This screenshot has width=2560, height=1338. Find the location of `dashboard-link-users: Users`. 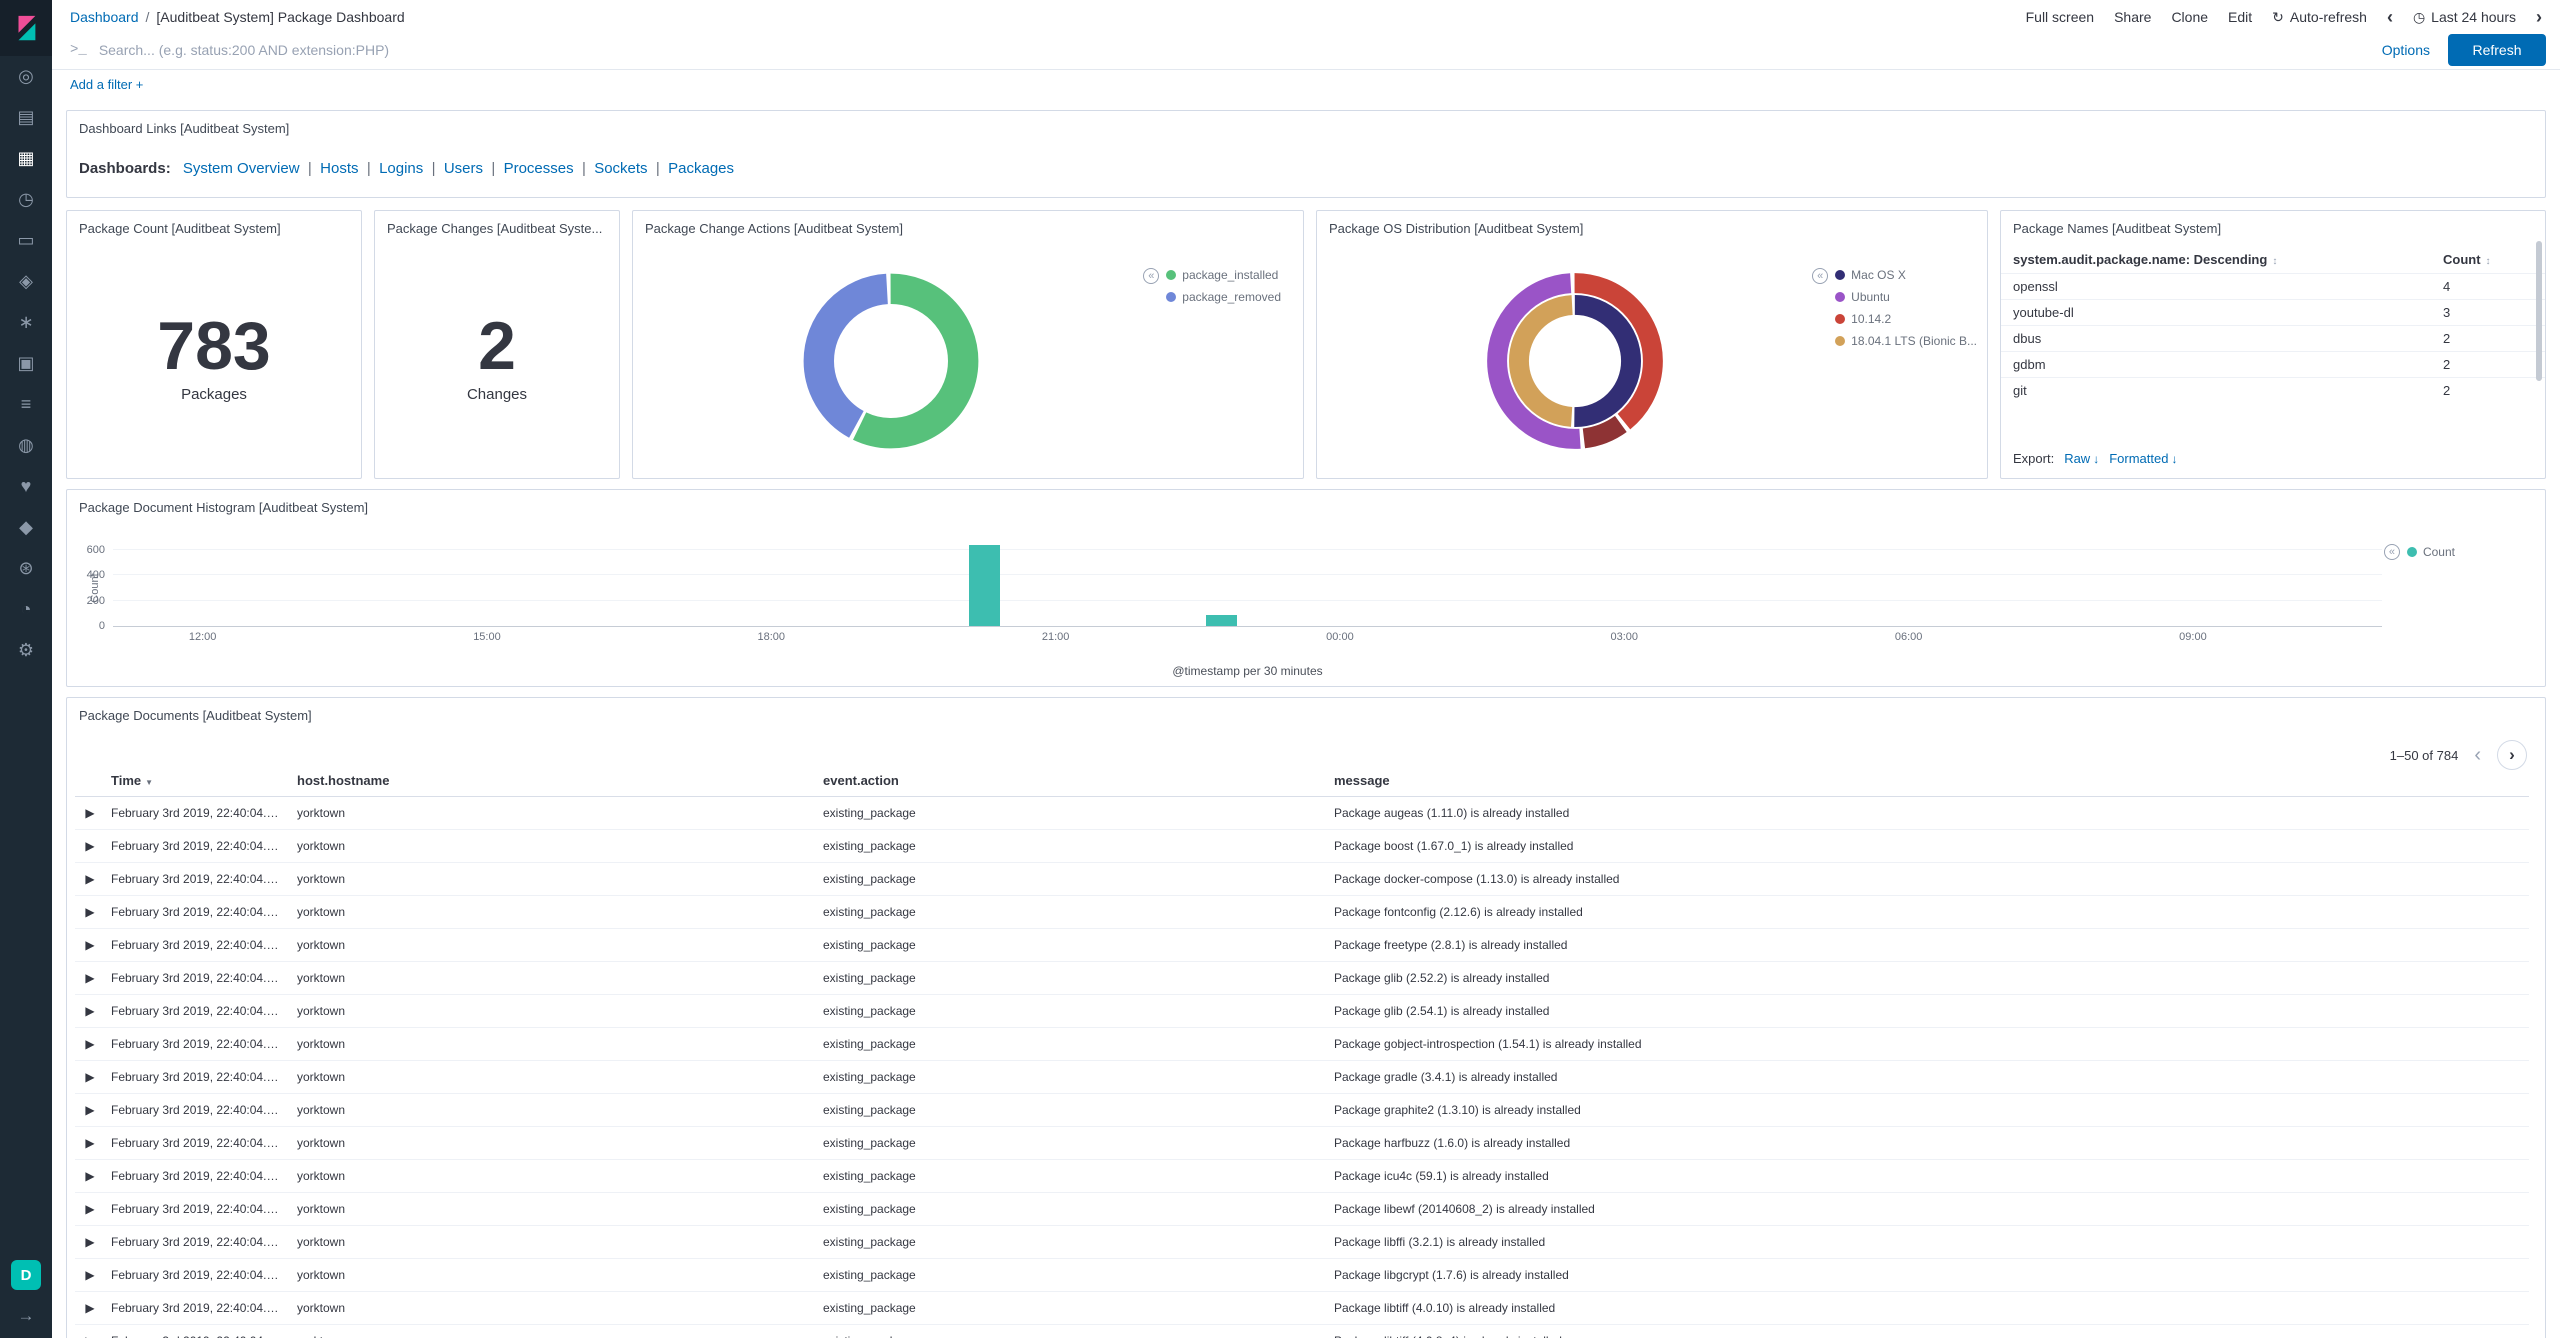

dashboard-link-users: Users is located at coordinates (474, 168).